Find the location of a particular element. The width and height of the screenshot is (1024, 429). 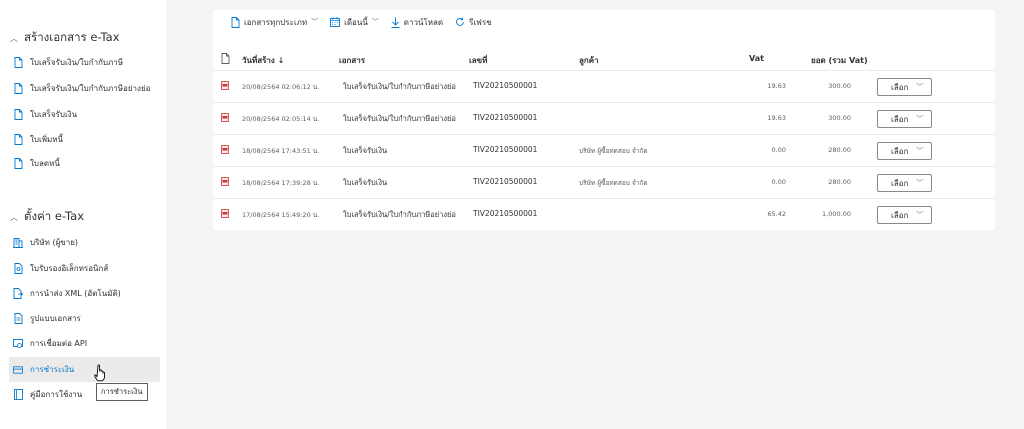

sidebar-item-label: การนำส่ง XML (อัตโนมัติ) is located at coordinates (75, 293).